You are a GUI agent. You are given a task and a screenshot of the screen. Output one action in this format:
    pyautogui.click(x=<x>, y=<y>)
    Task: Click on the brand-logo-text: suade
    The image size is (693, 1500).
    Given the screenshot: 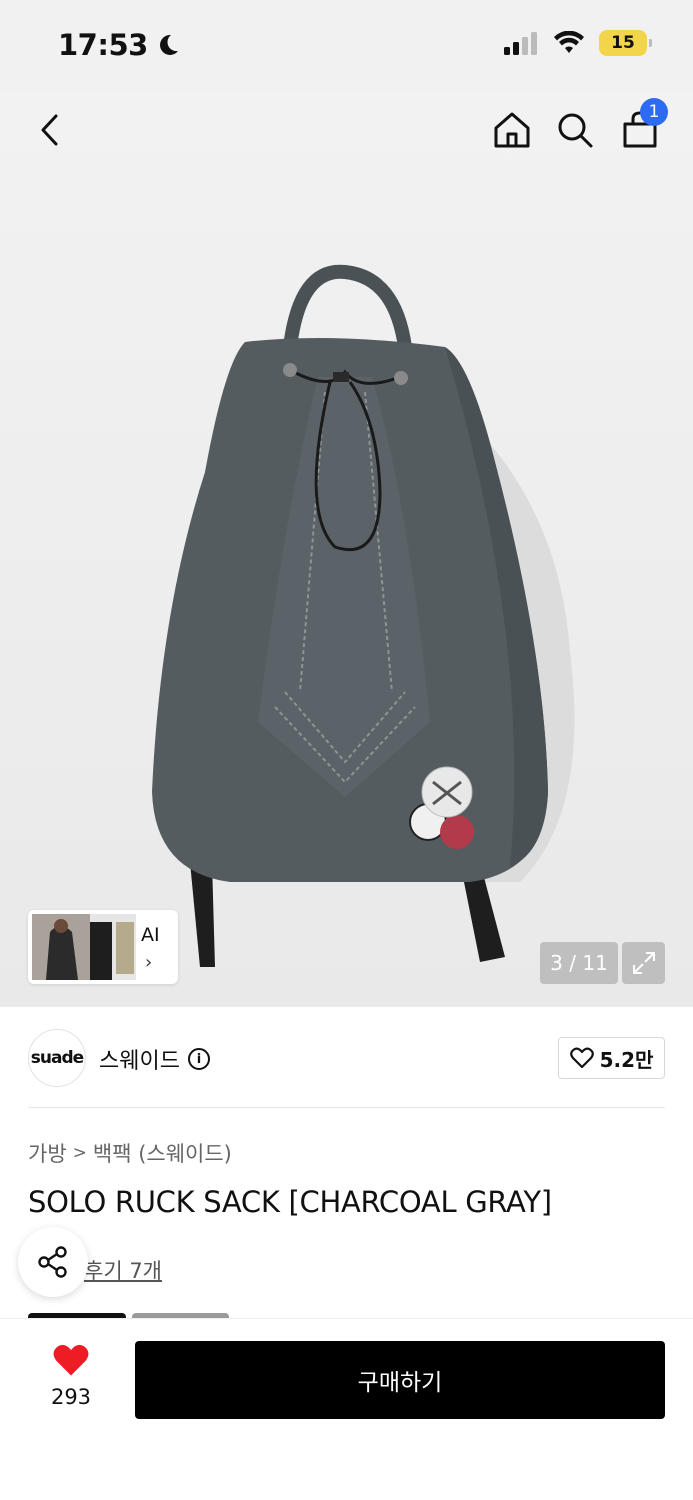 What is the action you would take?
    pyautogui.click(x=57, y=1058)
    